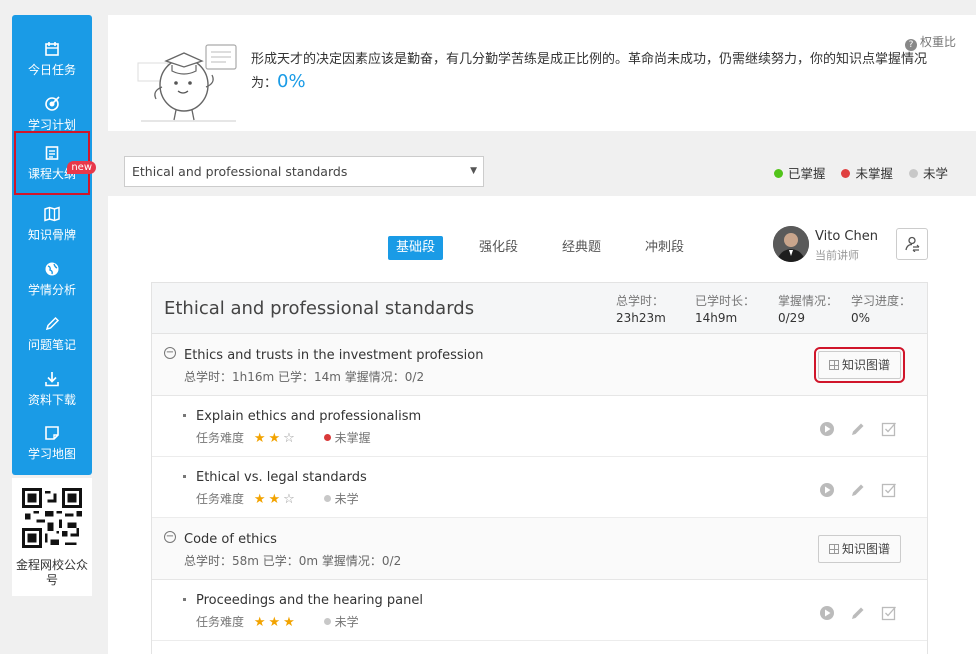  What do you see at coordinates (837, 255) in the screenshot?
I see `lecturer-role: 当前讲师` at bounding box center [837, 255].